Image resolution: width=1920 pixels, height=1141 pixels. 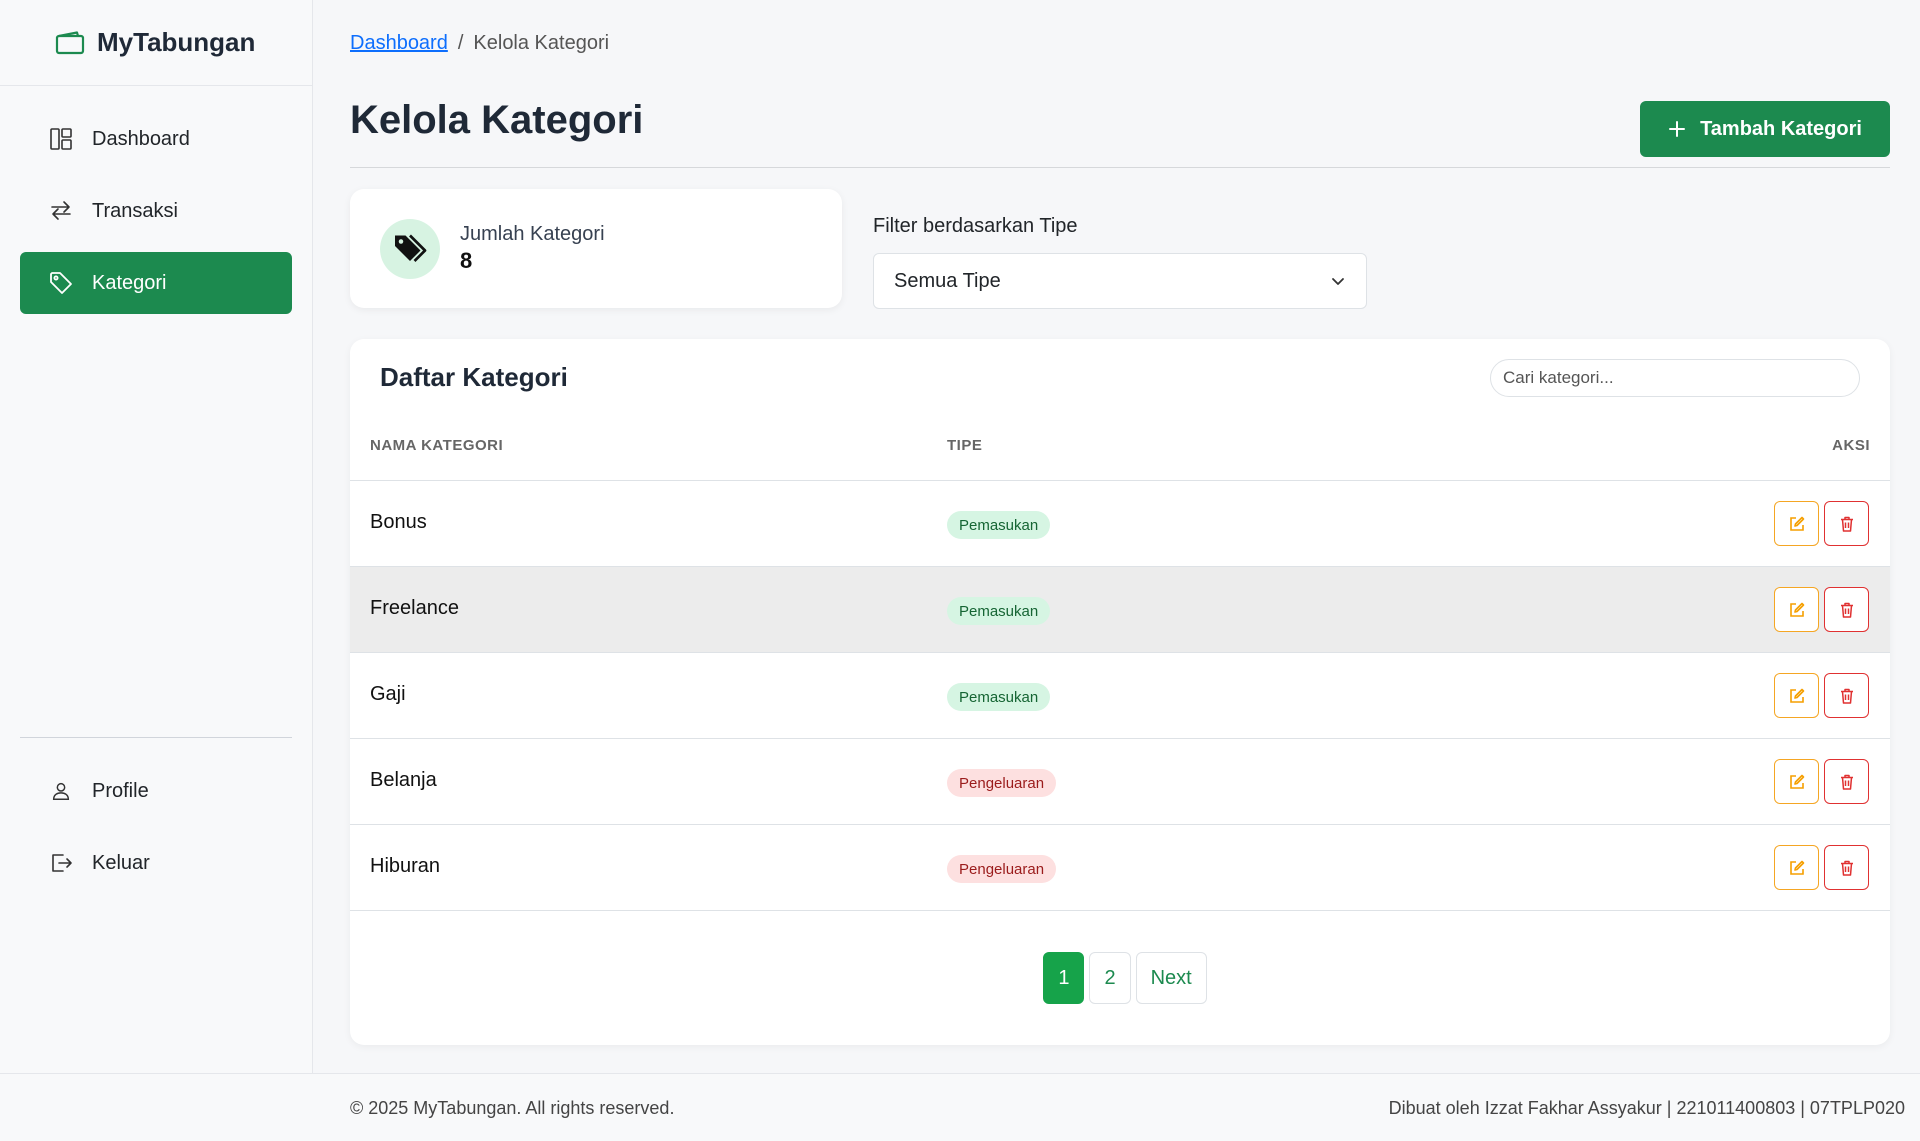 I want to click on table-row: Hiburan Pengeluaran, so click(x=1120, y=868).